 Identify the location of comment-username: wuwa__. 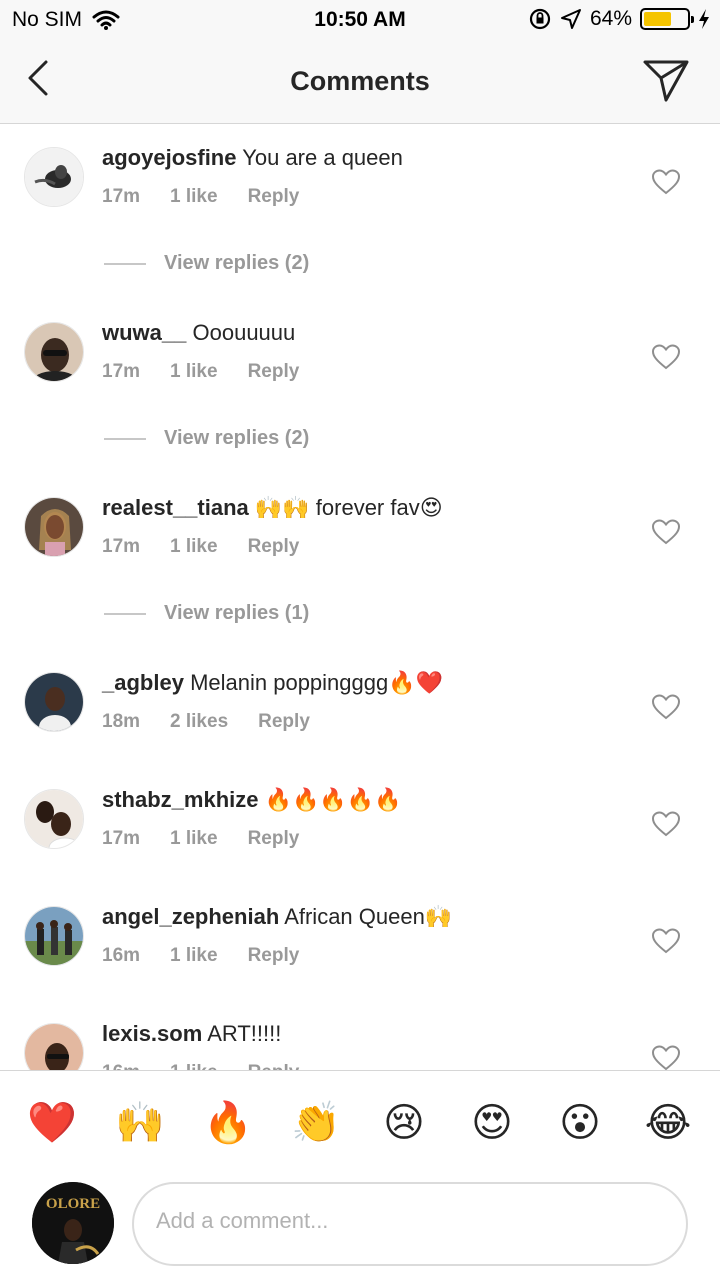
(144, 332).